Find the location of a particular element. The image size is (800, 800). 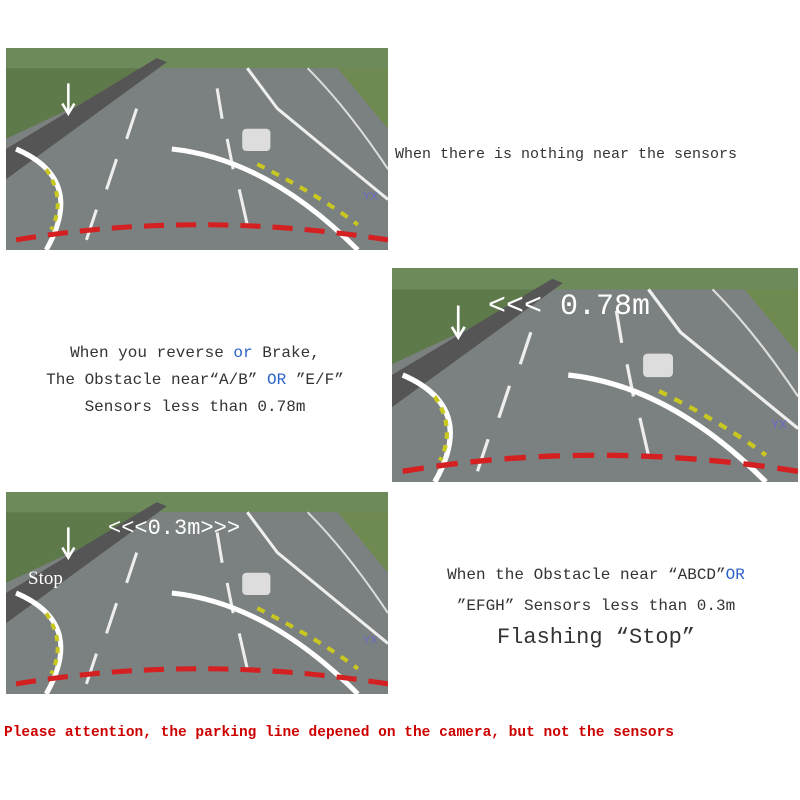

caption-1: When there is nothing near the sensors is located at coordinates (566, 154).